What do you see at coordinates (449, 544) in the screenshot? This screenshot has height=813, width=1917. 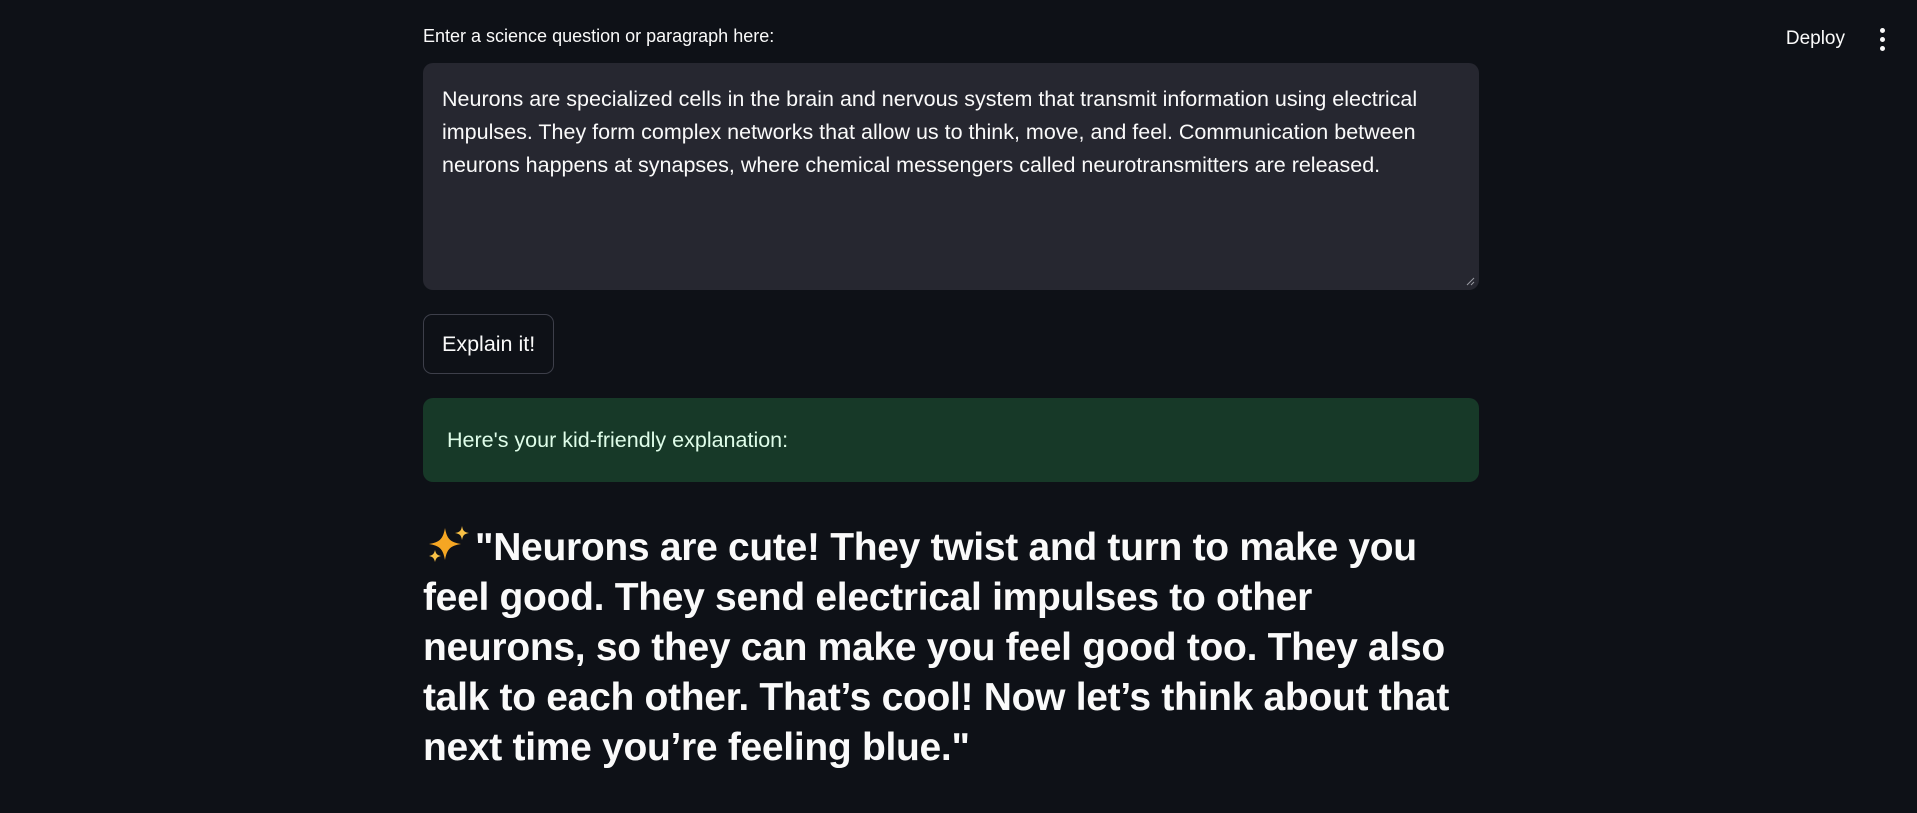 I see `sparkles-icon` at bounding box center [449, 544].